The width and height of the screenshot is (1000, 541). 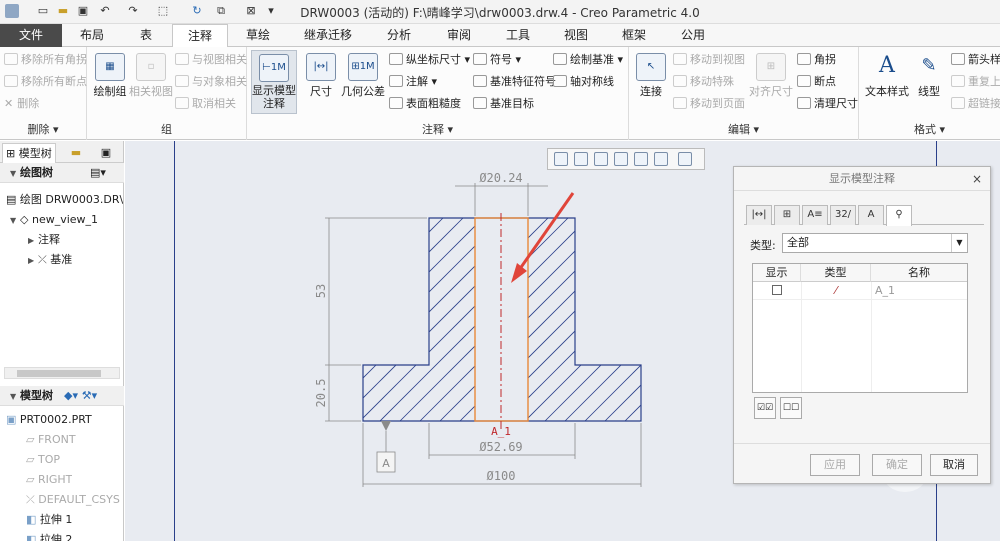 I want to click on line-style-button: ✎ 线型, so click(x=929, y=76).